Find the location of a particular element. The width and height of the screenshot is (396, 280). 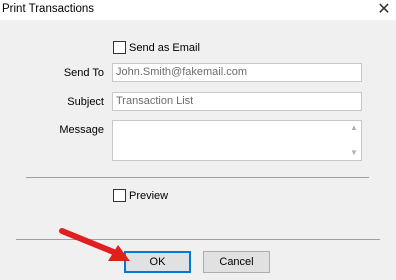

send-as-email-checkbox-row: Send as Email is located at coordinates (156, 47).